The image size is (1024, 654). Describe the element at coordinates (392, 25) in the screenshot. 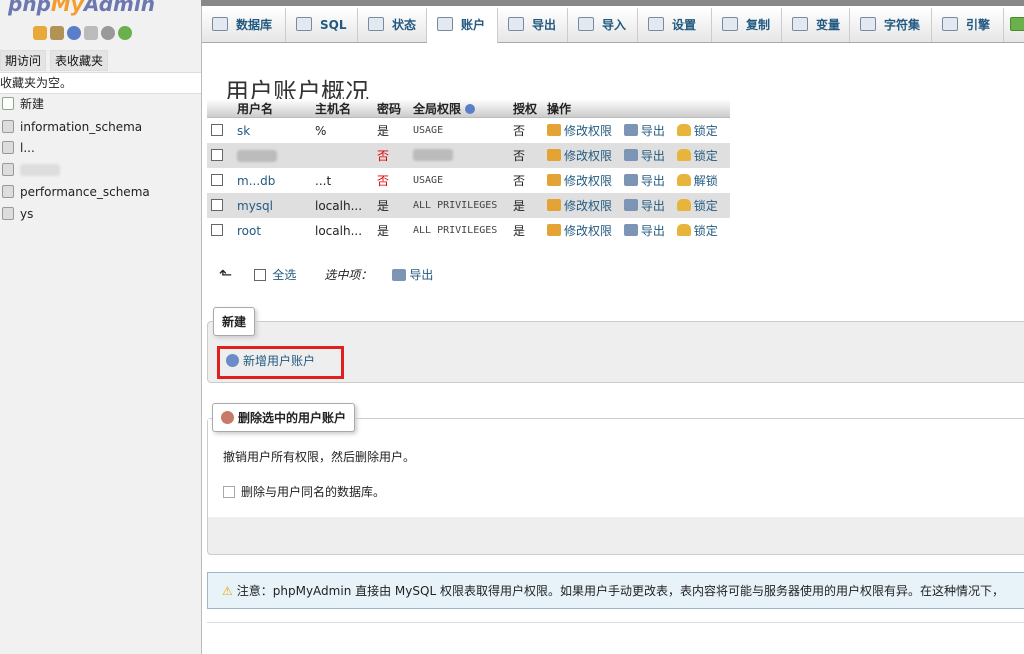

I see `tab-status: 状态` at that location.